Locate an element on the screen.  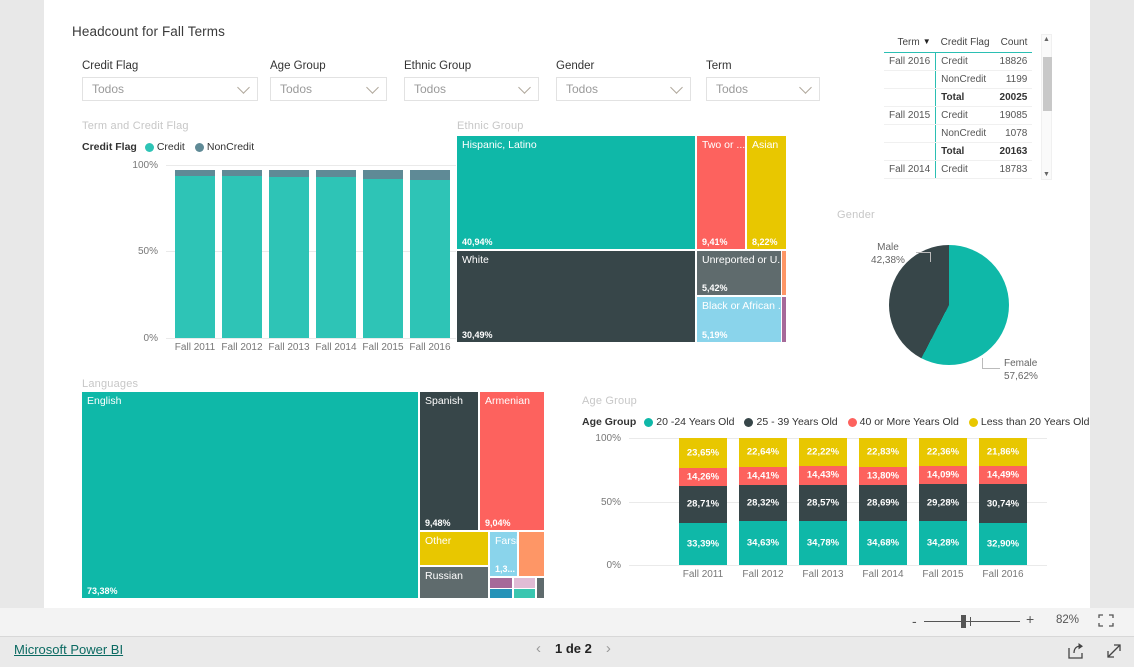
bar-fall-2015: 22,36% 14,09% 29,28% 34,28% is located at coordinates (943, 501).